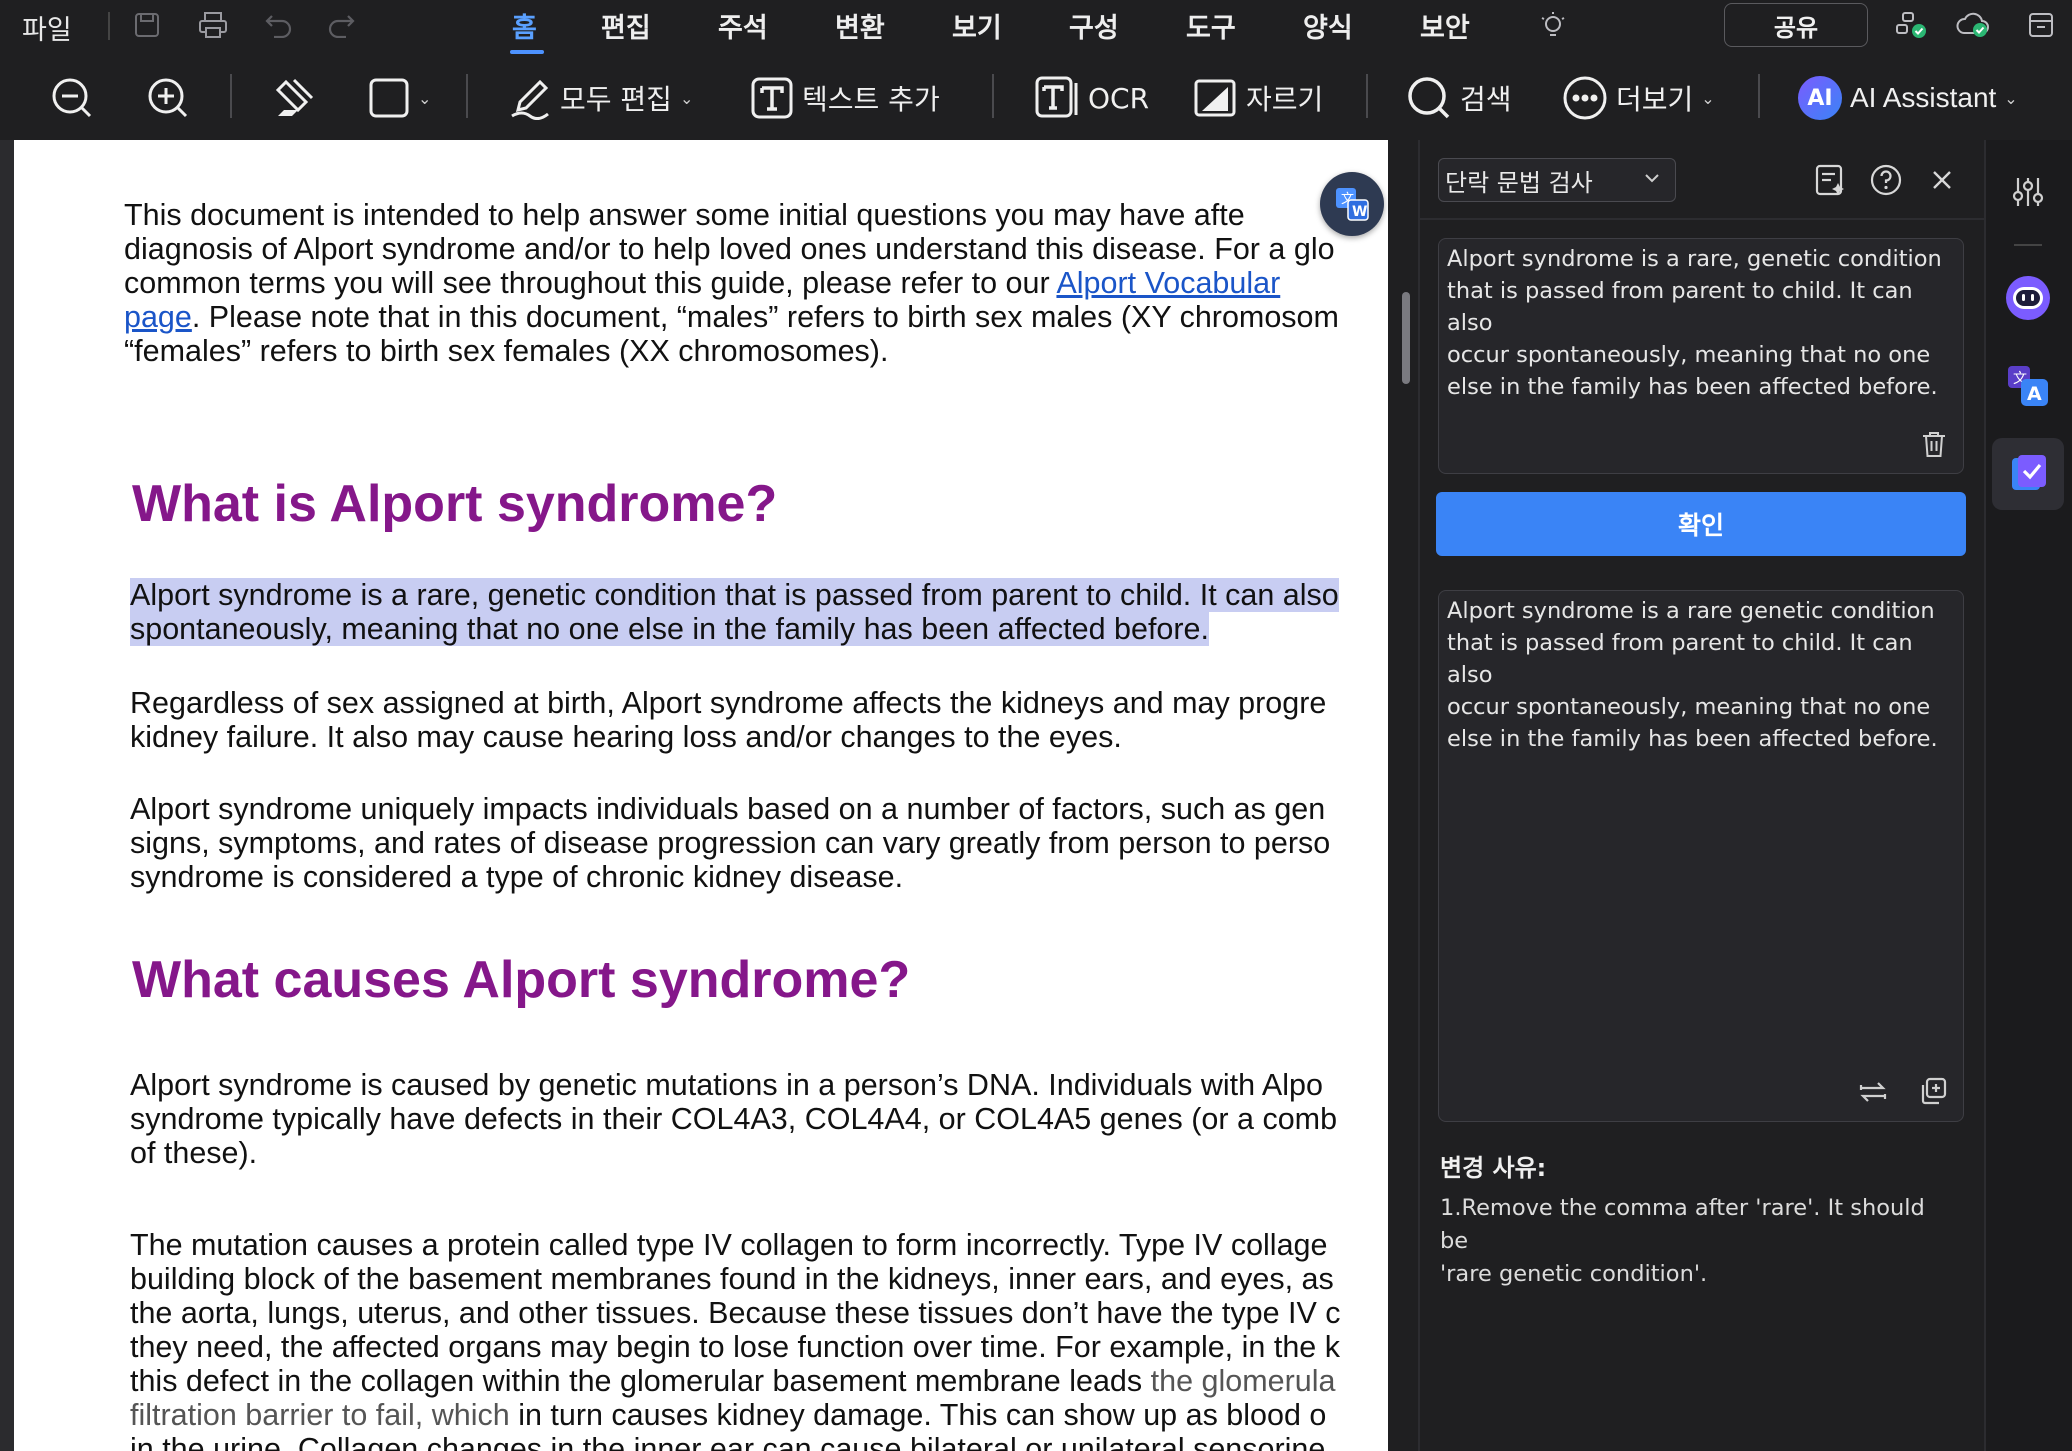 Image resolution: width=2072 pixels, height=1451 pixels. I want to click on rectangle-select-icon, so click(389, 98).